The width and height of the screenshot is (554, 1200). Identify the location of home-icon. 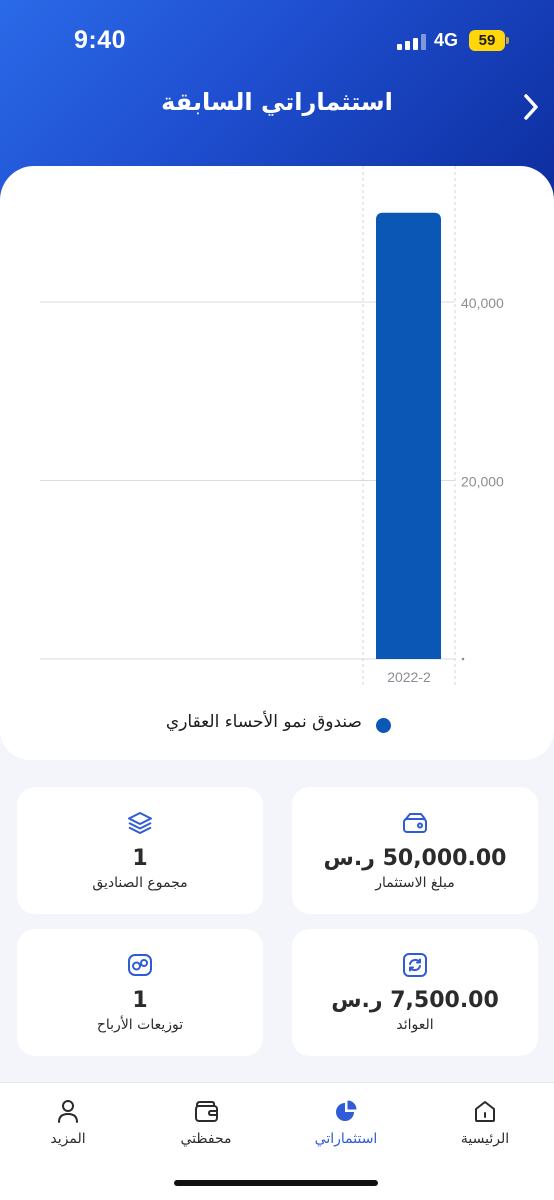
(485, 1111).